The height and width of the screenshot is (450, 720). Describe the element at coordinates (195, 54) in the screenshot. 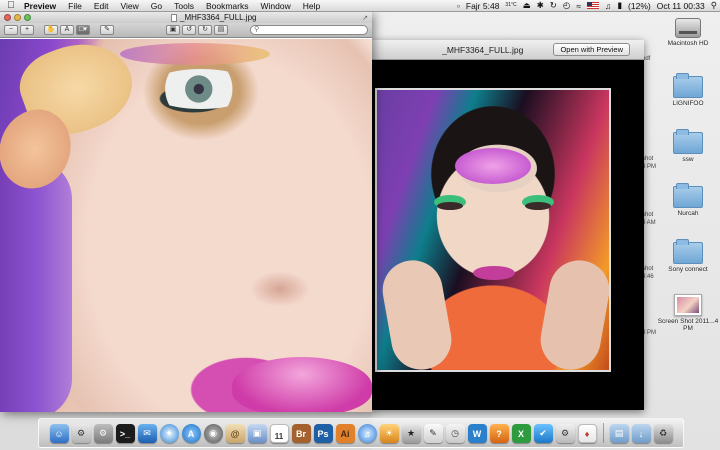

I see `photo-eye-makeup` at that location.